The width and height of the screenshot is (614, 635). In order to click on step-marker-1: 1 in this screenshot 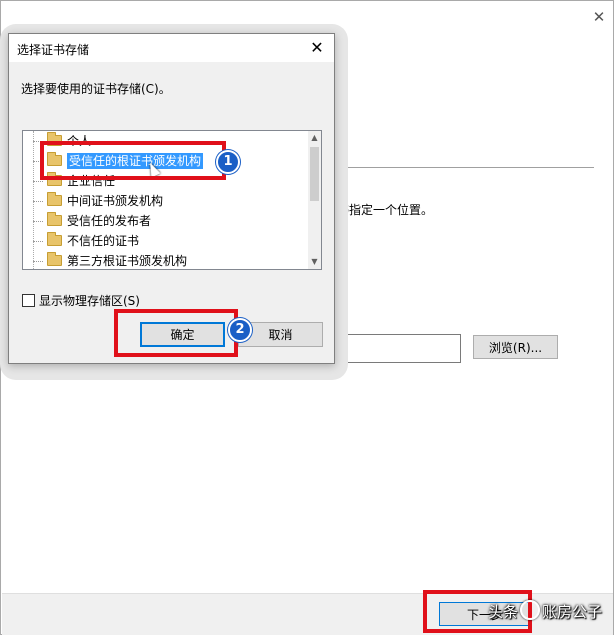, I will do `click(228, 162)`.